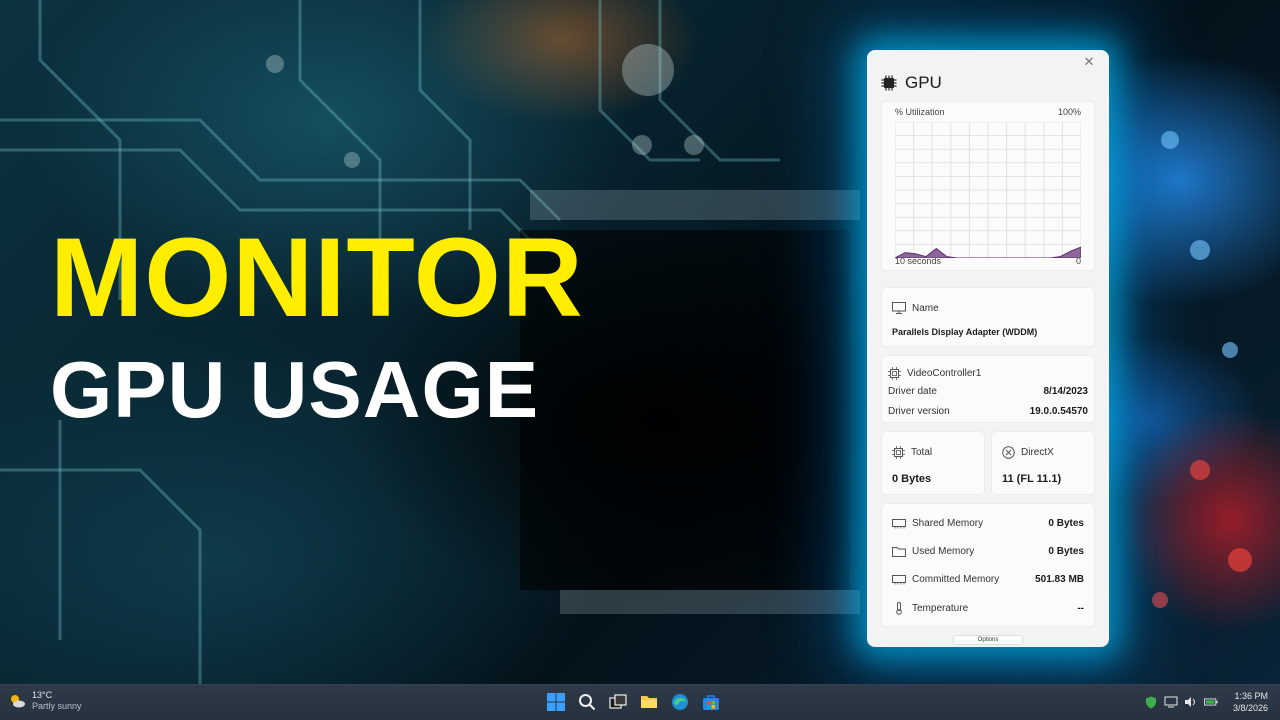 The width and height of the screenshot is (1280, 720). I want to click on video-controller-label: VideoController1, so click(944, 373).